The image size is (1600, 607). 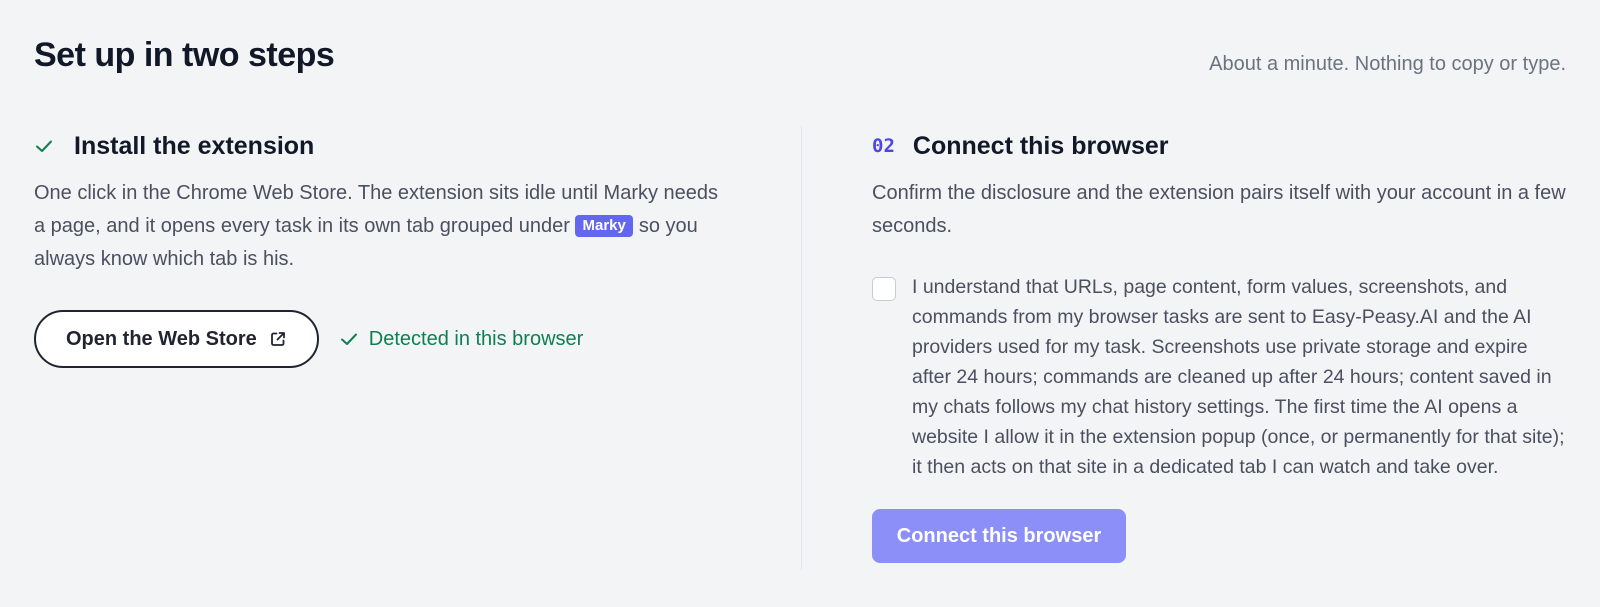 I want to click on extension-detected-status: Detected in this browser, so click(x=461, y=339).